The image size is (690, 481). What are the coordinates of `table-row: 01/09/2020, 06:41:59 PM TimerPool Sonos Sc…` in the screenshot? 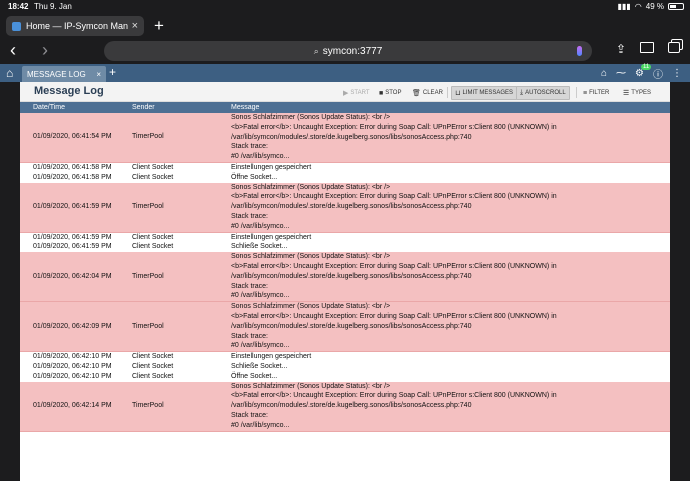 It's located at (345, 207).